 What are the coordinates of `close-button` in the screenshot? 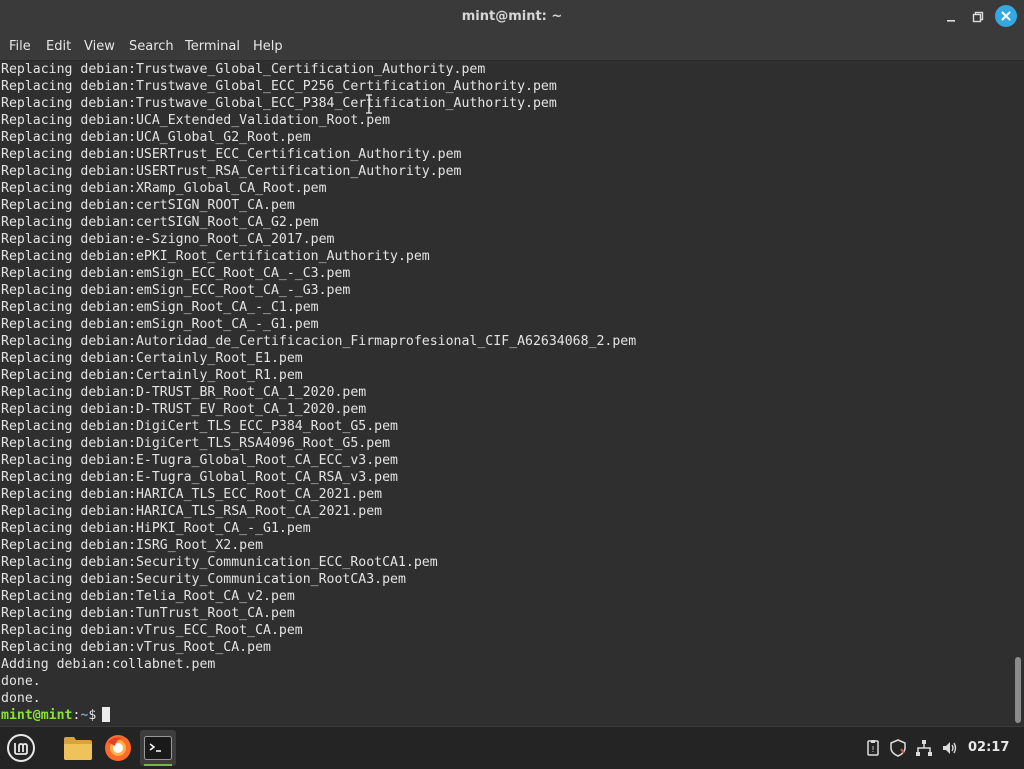 It's located at (1006, 16).